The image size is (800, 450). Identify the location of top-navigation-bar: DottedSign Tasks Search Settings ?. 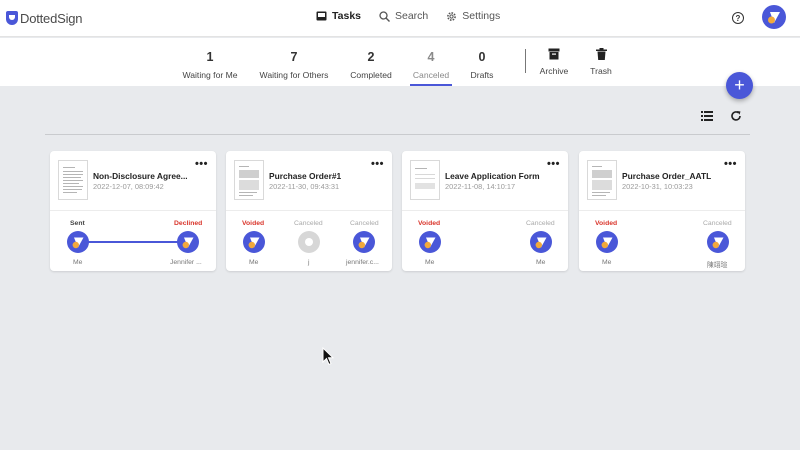
(400, 18).